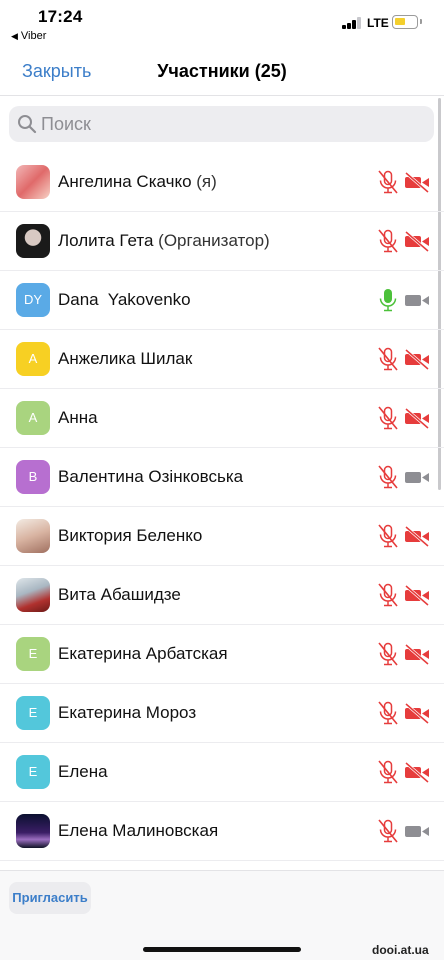 This screenshot has height=960, width=444. I want to click on status-time: 17:24, so click(60, 16).